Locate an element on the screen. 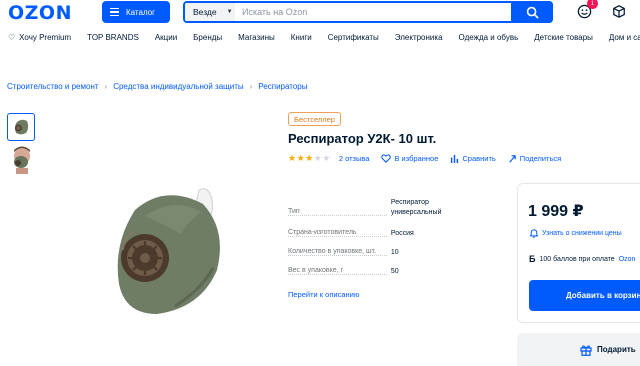 The image size is (640, 366). spec-value: 10 is located at coordinates (394, 252).